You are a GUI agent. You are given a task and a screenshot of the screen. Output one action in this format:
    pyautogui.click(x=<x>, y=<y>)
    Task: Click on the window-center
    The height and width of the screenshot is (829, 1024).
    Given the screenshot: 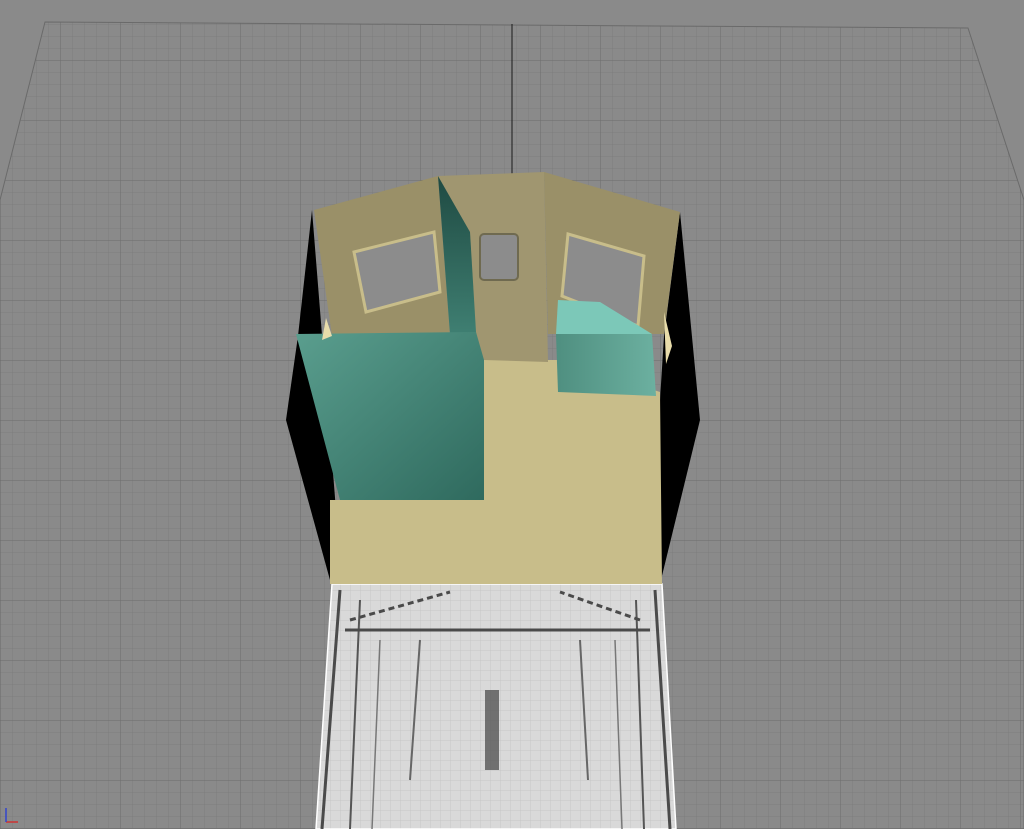 What is the action you would take?
    pyautogui.click(x=499, y=257)
    